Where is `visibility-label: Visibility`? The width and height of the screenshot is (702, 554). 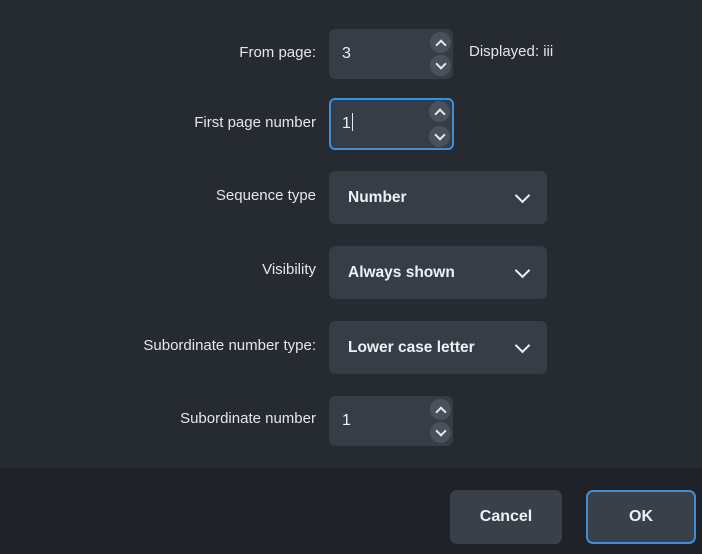
visibility-label: Visibility is located at coordinates (289, 269).